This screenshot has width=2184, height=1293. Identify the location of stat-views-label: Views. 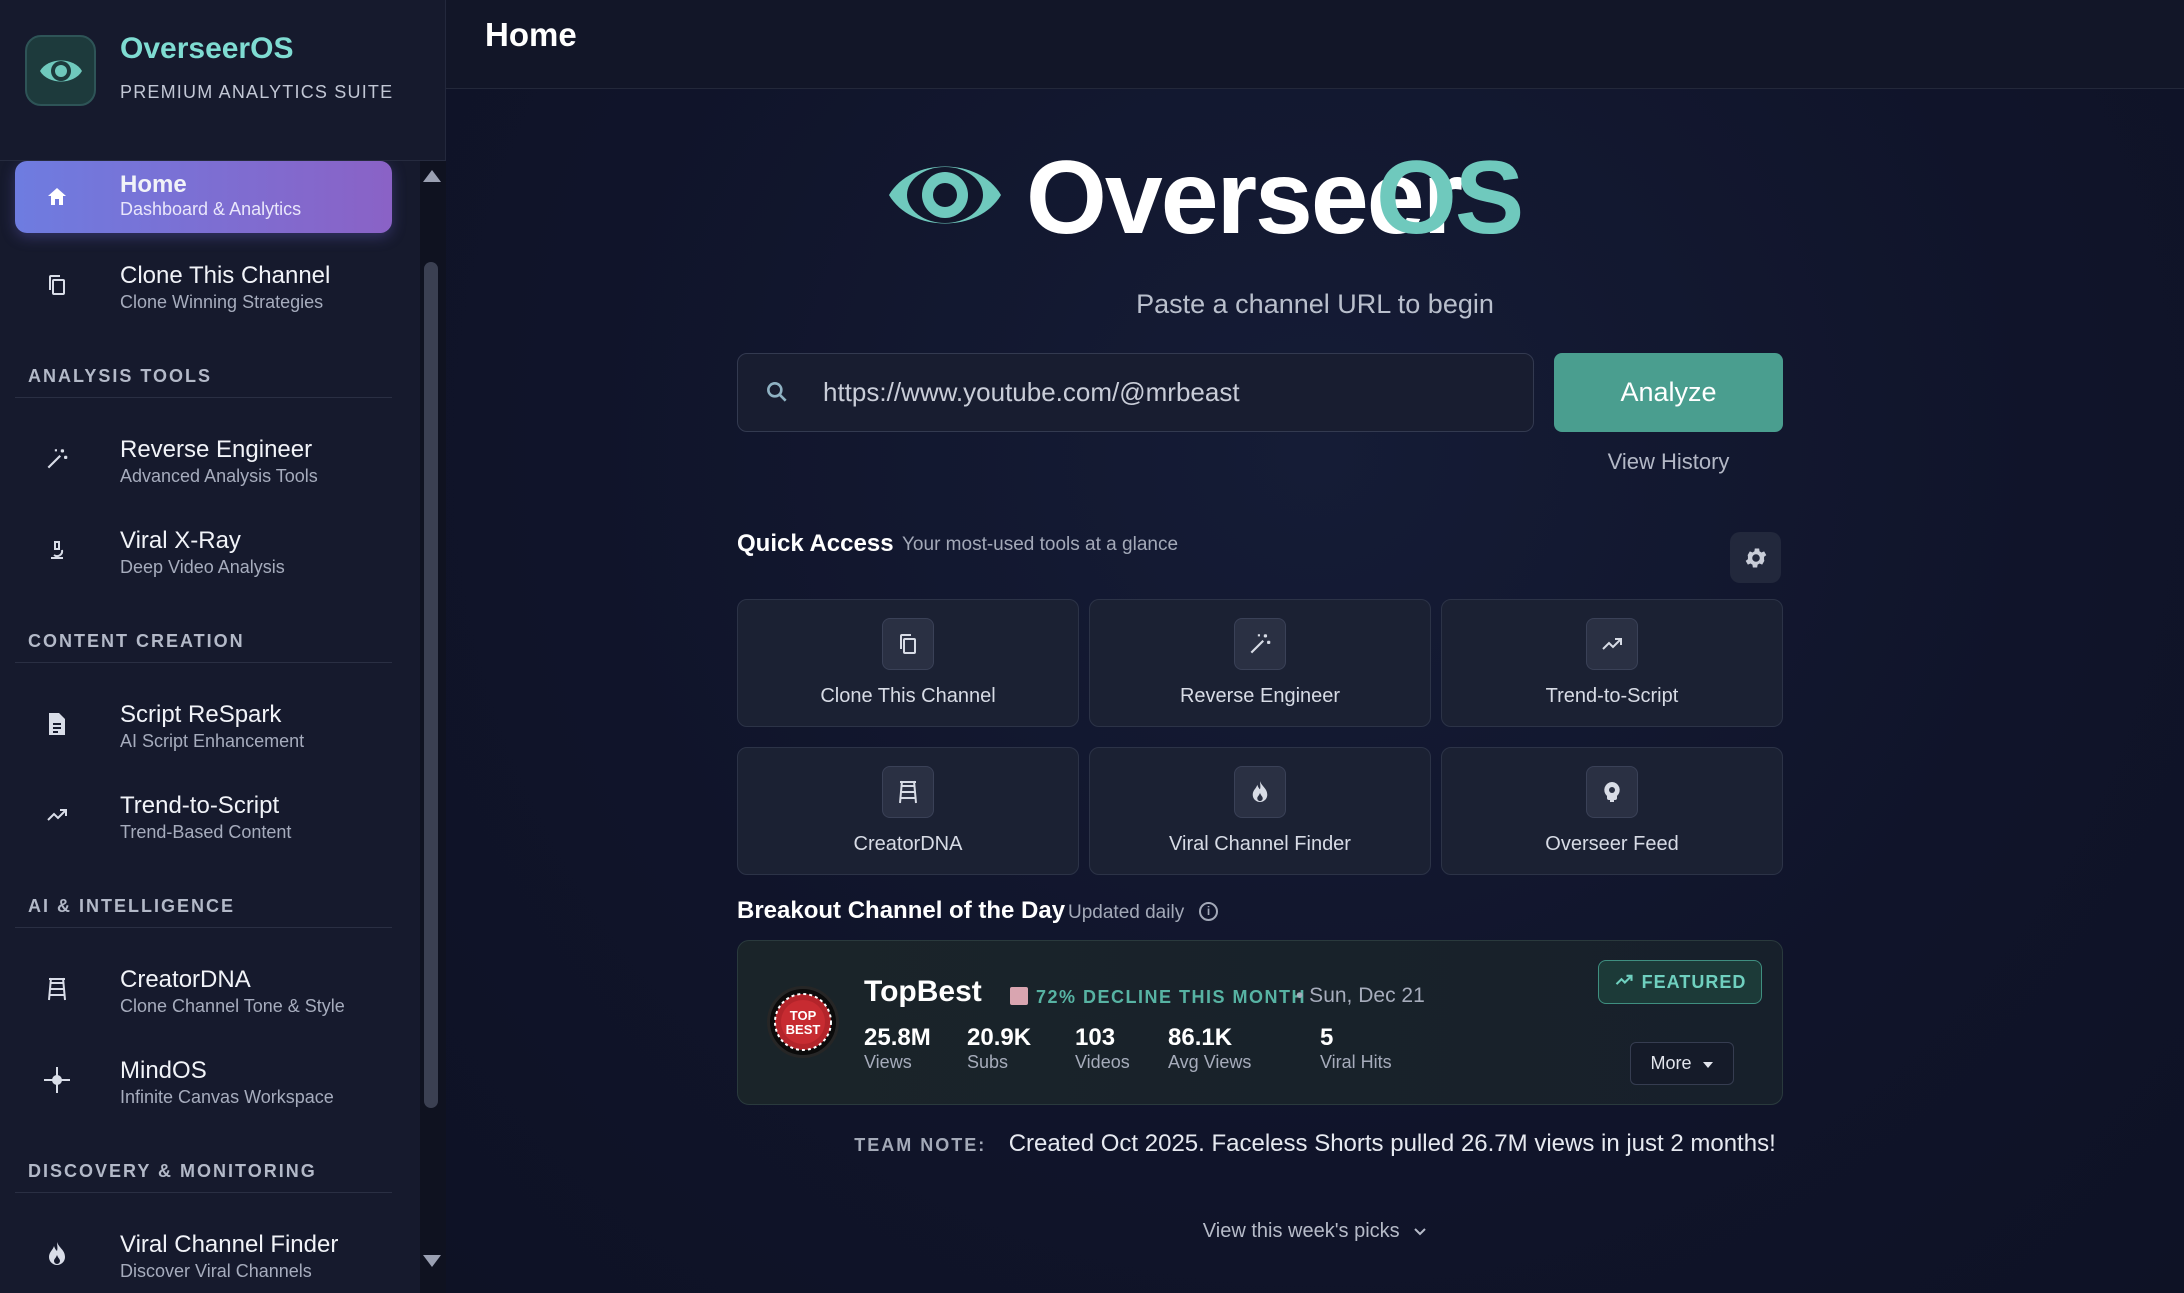
(888, 1062).